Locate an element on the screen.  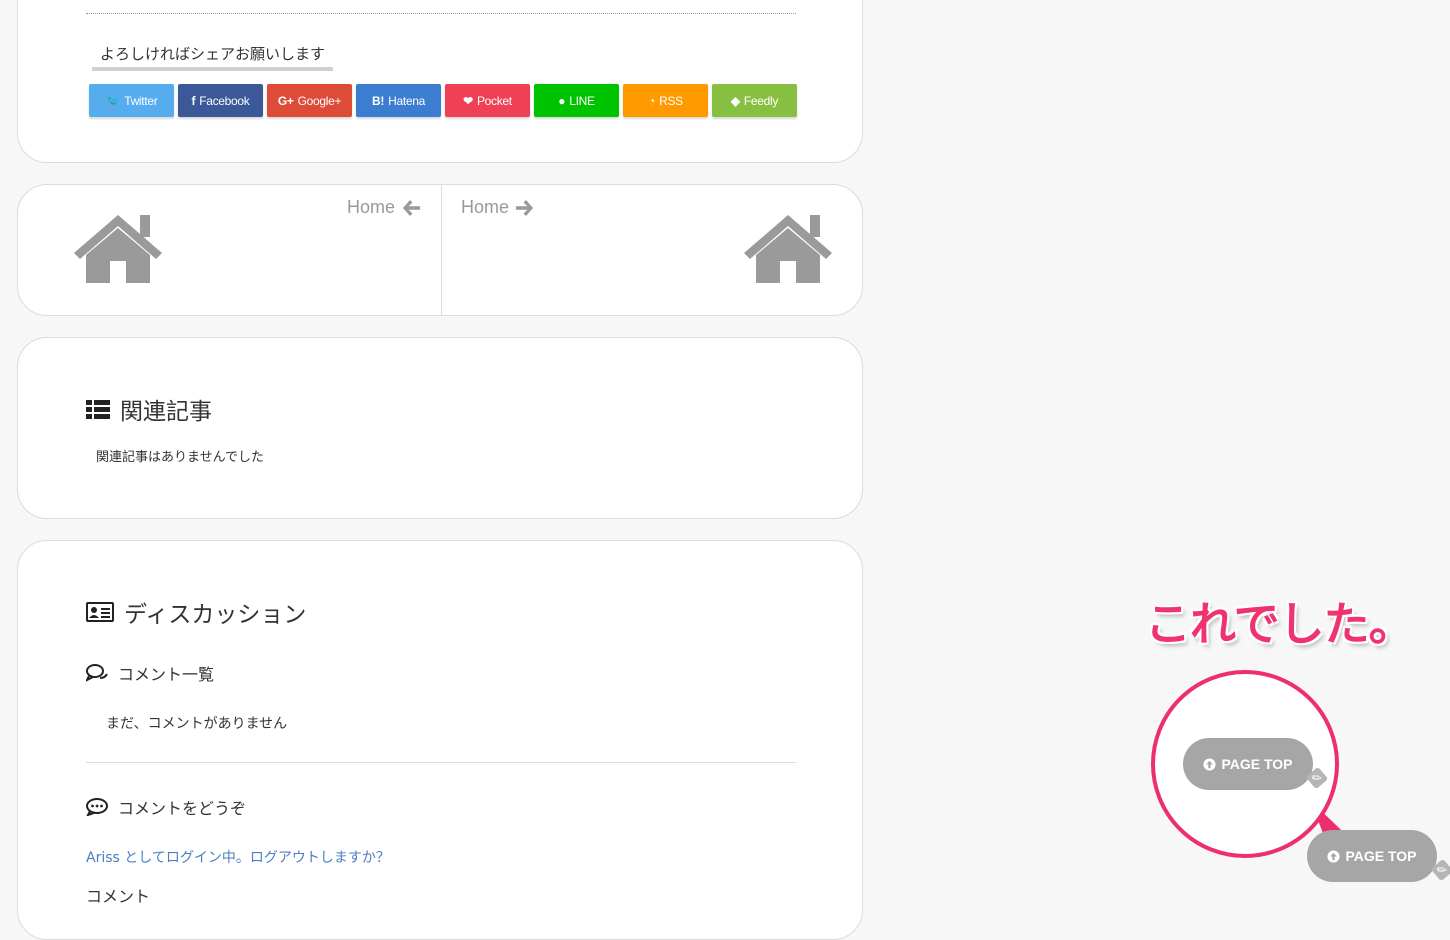
no-comments-text: まだ、コメントがありません is located at coordinates (197, 724).